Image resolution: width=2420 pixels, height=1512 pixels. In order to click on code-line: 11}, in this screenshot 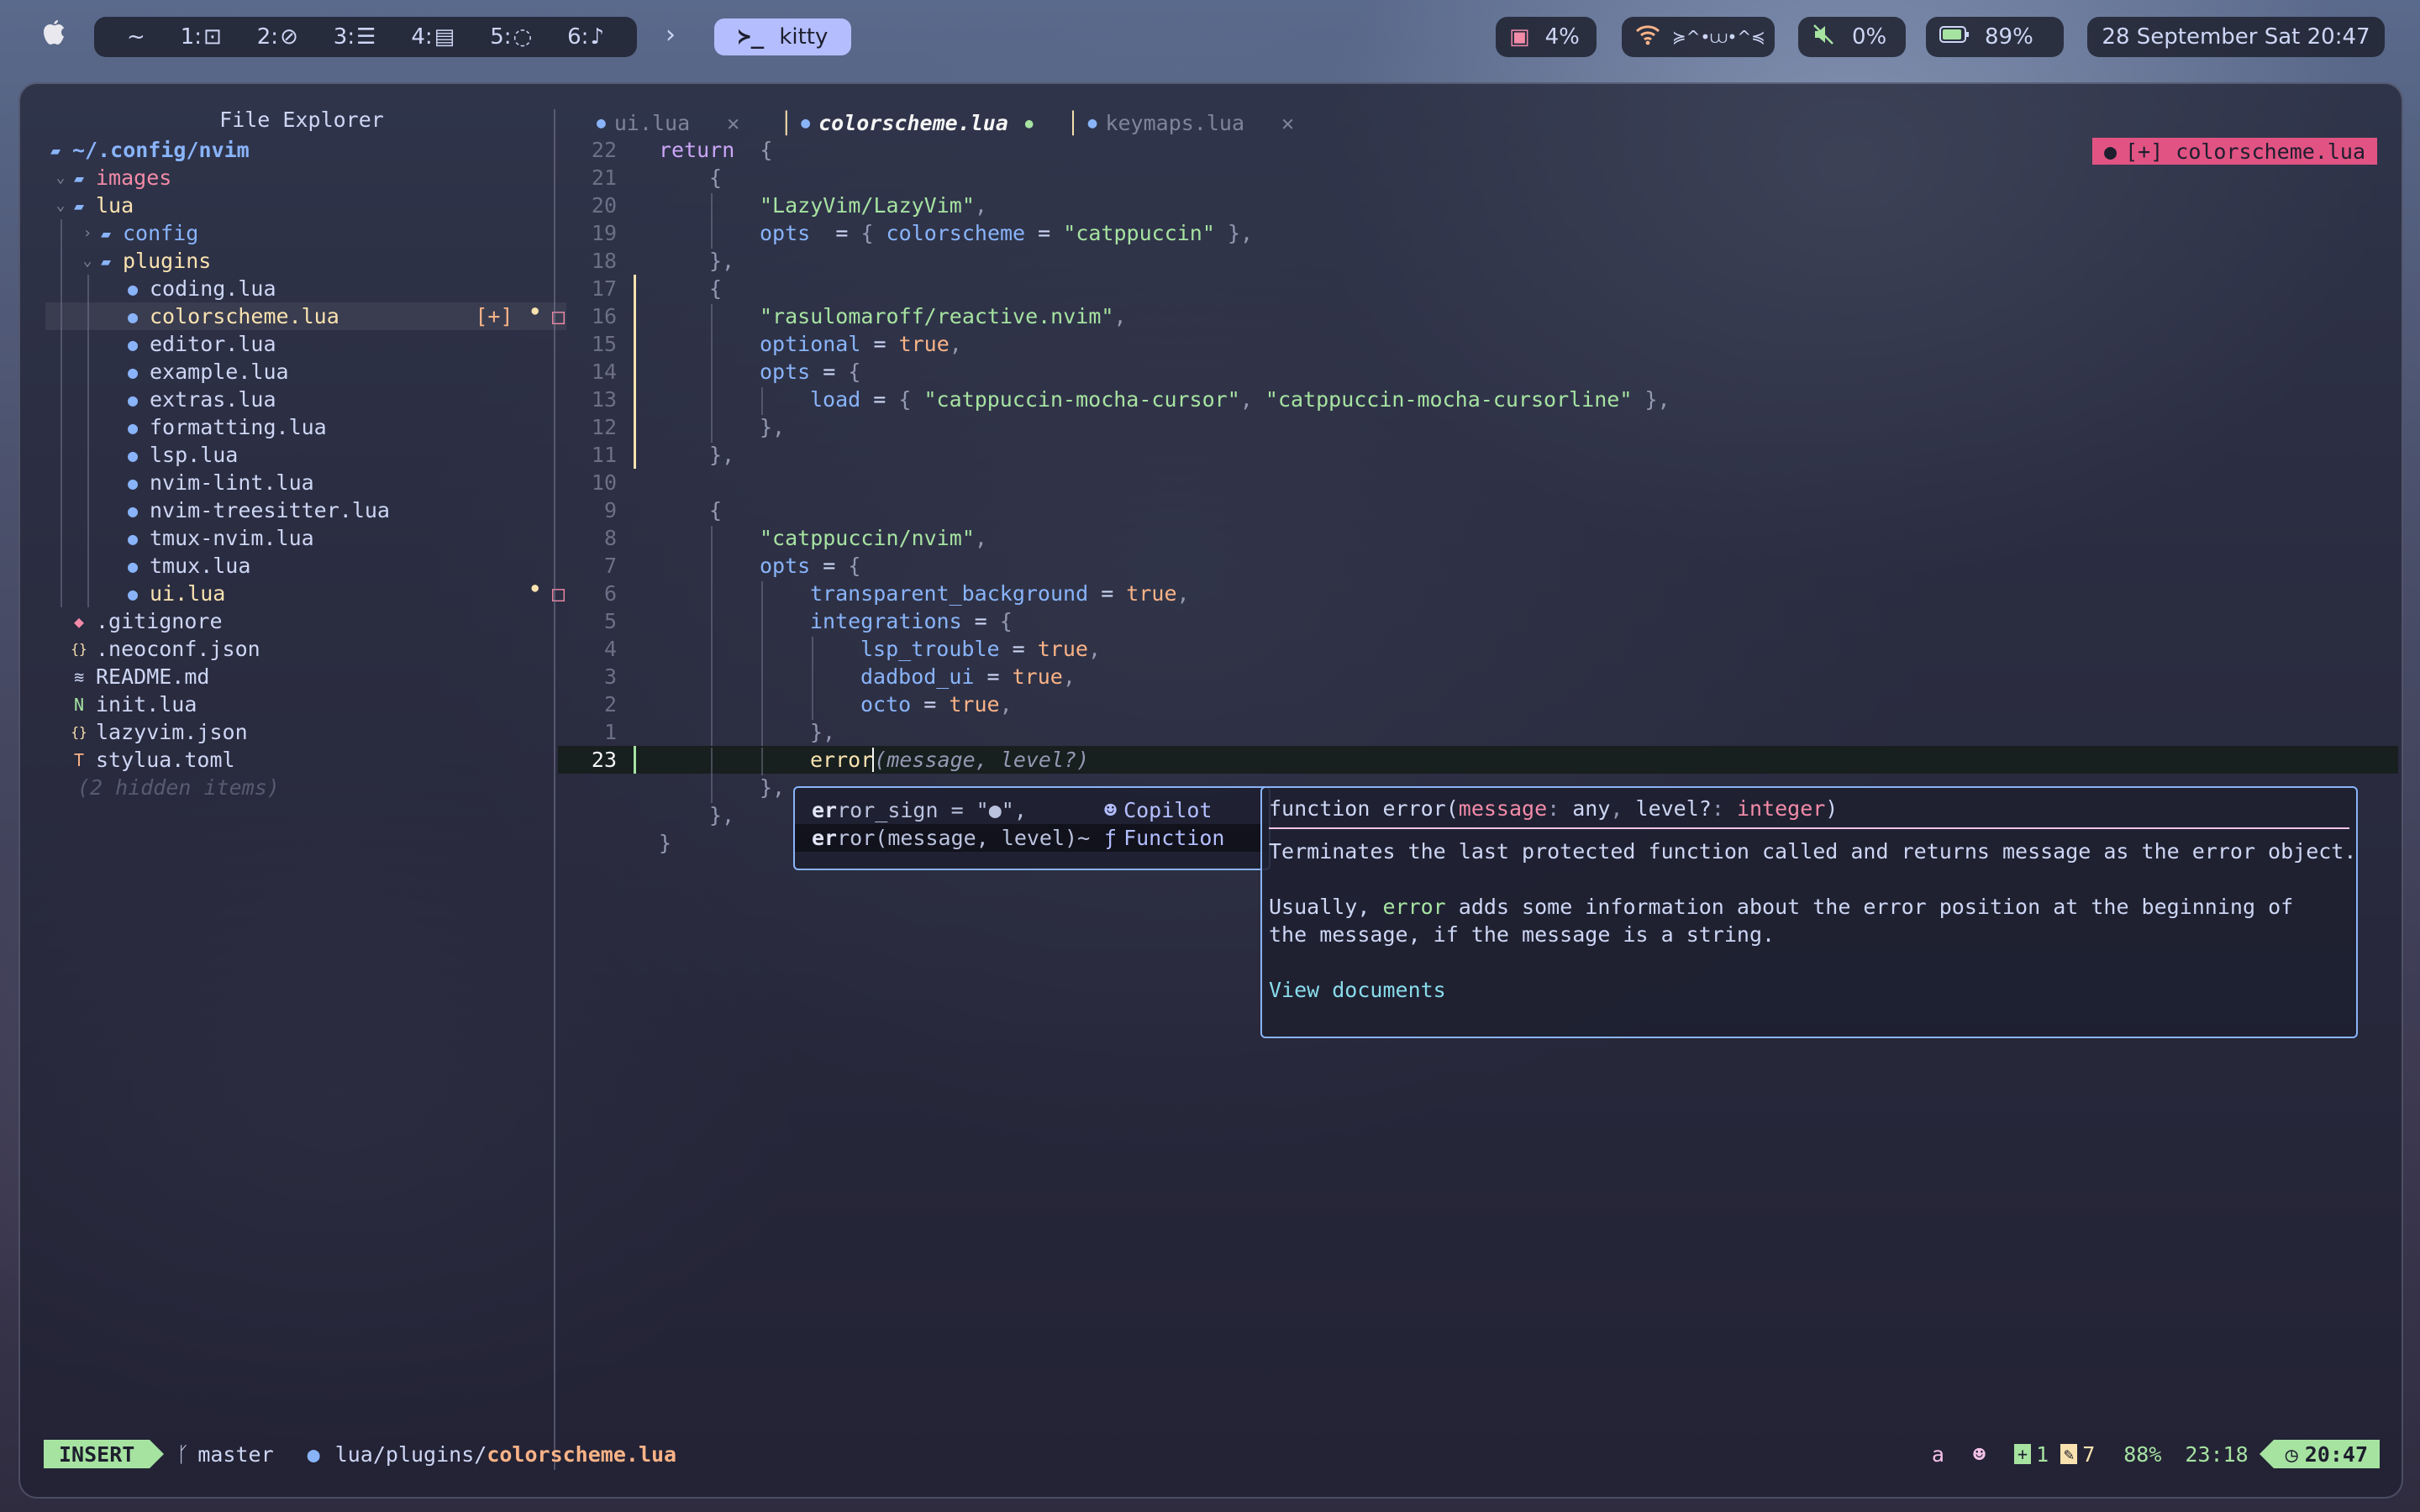, I will do `click(1478, 455)`.